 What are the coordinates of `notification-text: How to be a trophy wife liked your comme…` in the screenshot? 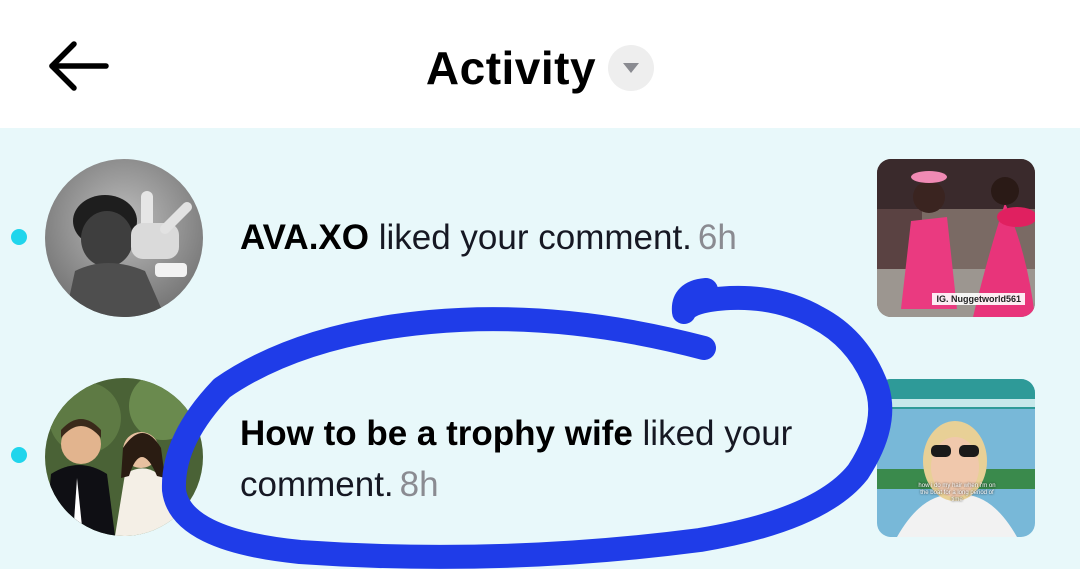 It's located at (540, 459).